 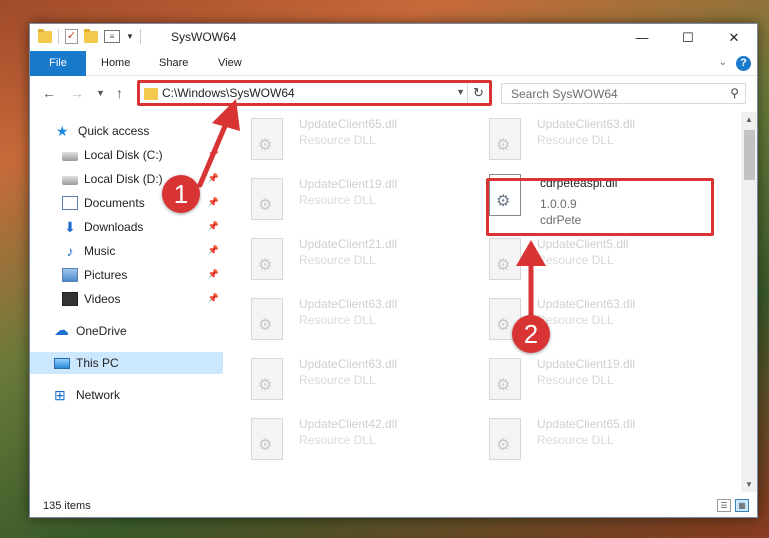 What do you see at coordinates (204, 37) in the screenshot?
I see `window-title: SysWOW64` at bounding box center [204, 37].